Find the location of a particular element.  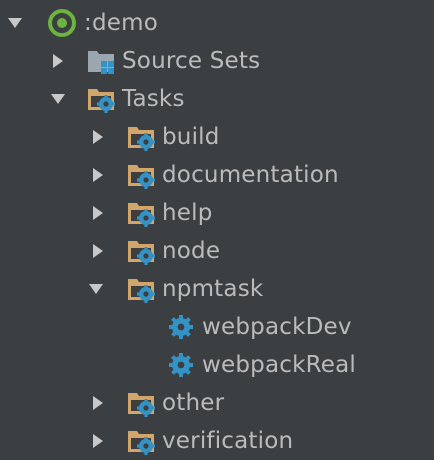

tree-node-npmtask: npmtask is located at coordinates (217, 289).